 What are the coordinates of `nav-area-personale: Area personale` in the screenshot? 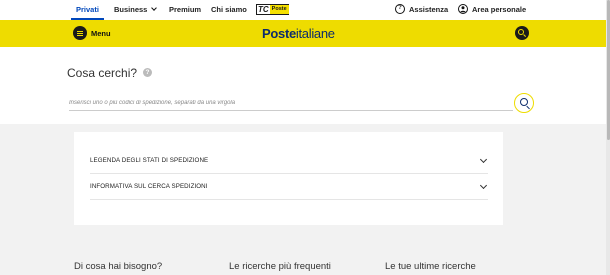 It's located at (499, 10).